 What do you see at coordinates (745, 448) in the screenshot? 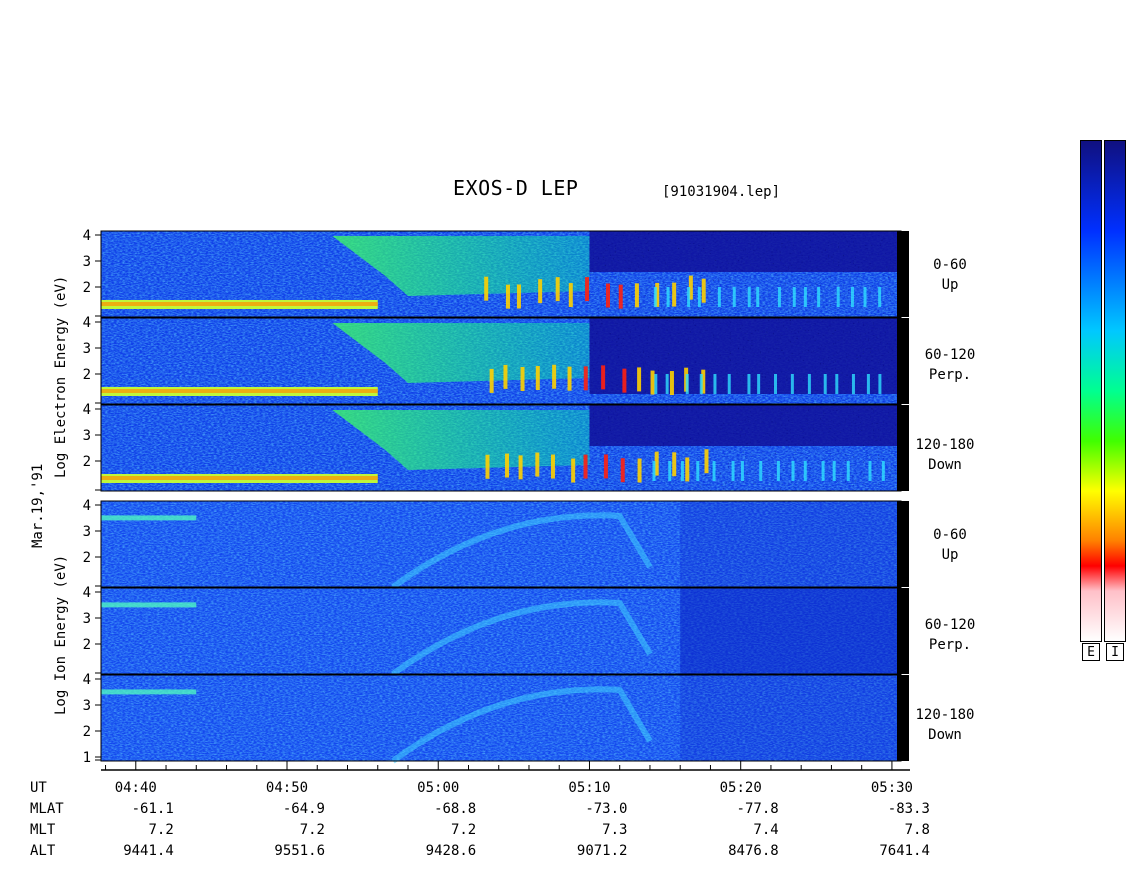
I see `dark-speckle` at bounding box center [745, 448].